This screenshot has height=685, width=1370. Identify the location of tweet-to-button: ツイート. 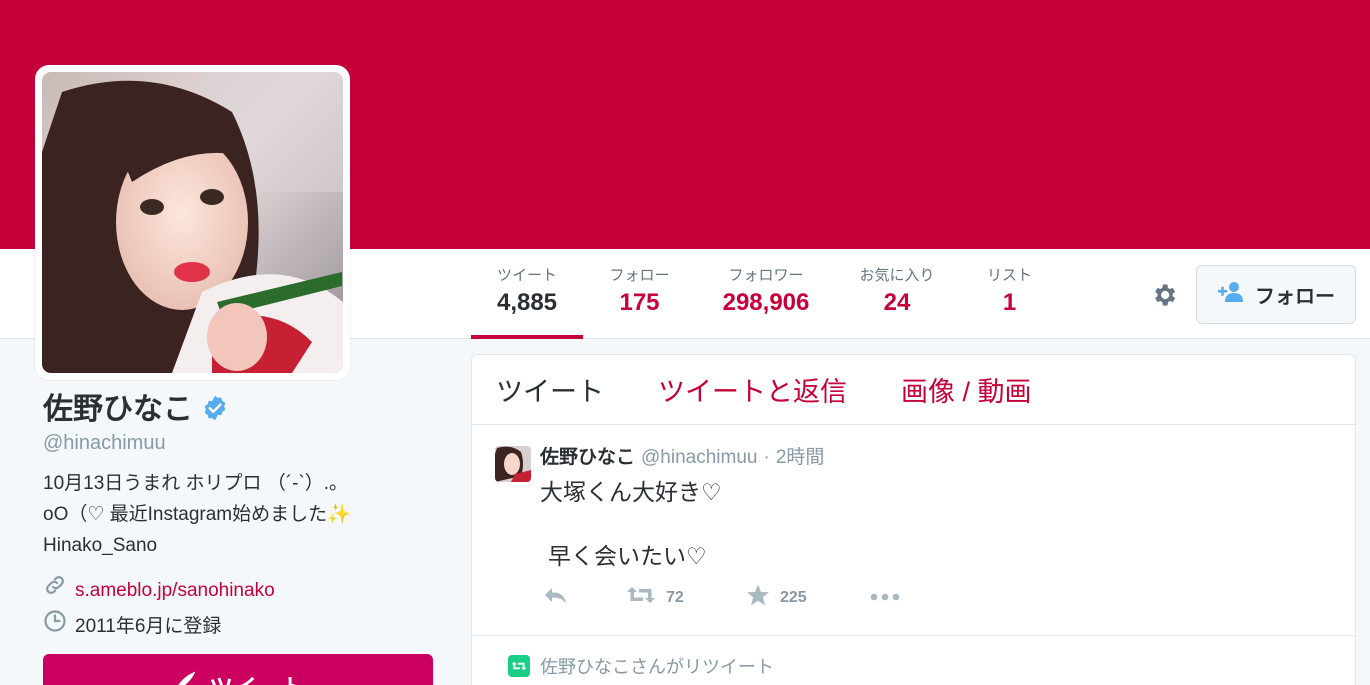
(238, 669).